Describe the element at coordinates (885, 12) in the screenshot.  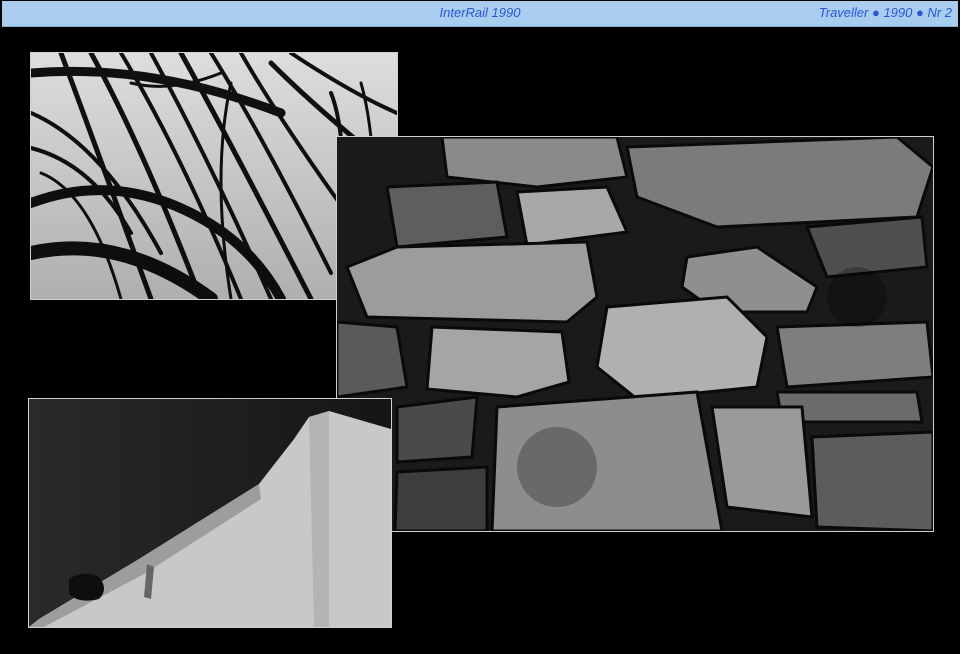
I see `header-issue: Traveller ● 1990 ● Nr 2` at that location.